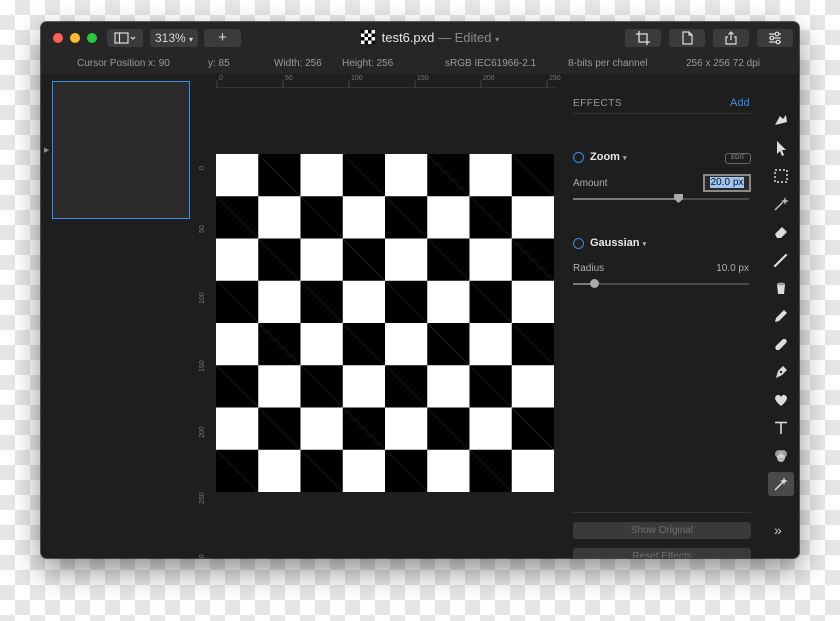 The image size is (840, 621). Describe the element at coordinates (578, 243) in the screenshot. I see `gaussian-effect-toggle` at that location.